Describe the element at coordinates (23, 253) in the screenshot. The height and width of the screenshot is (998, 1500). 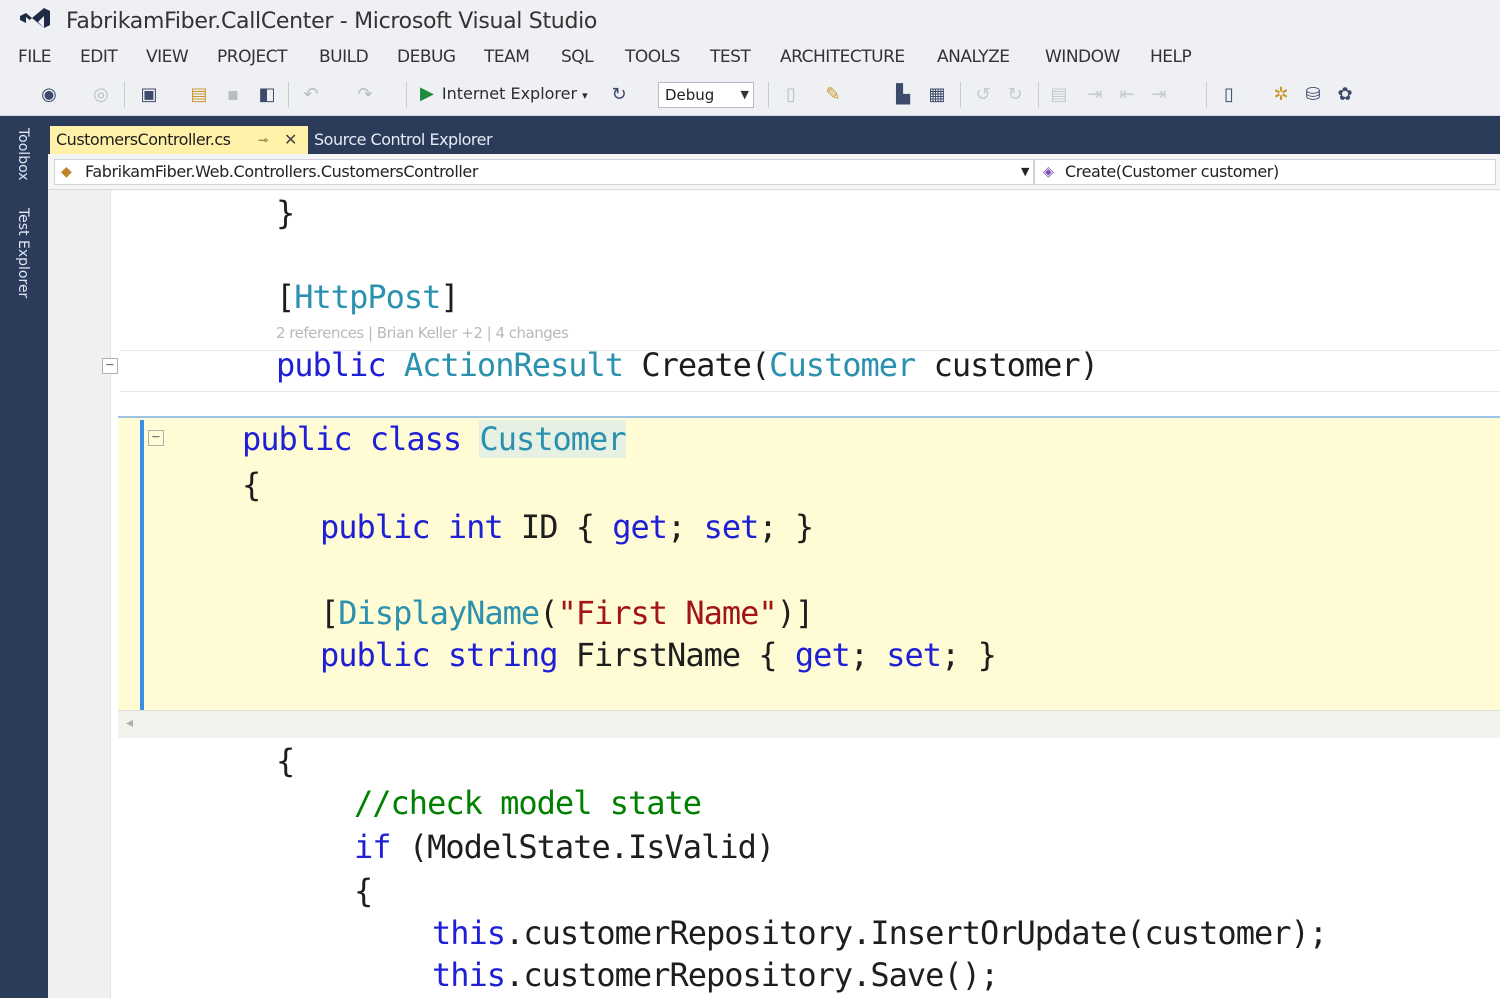
I see `test-explorer-tab: Test Explorer` at that location.